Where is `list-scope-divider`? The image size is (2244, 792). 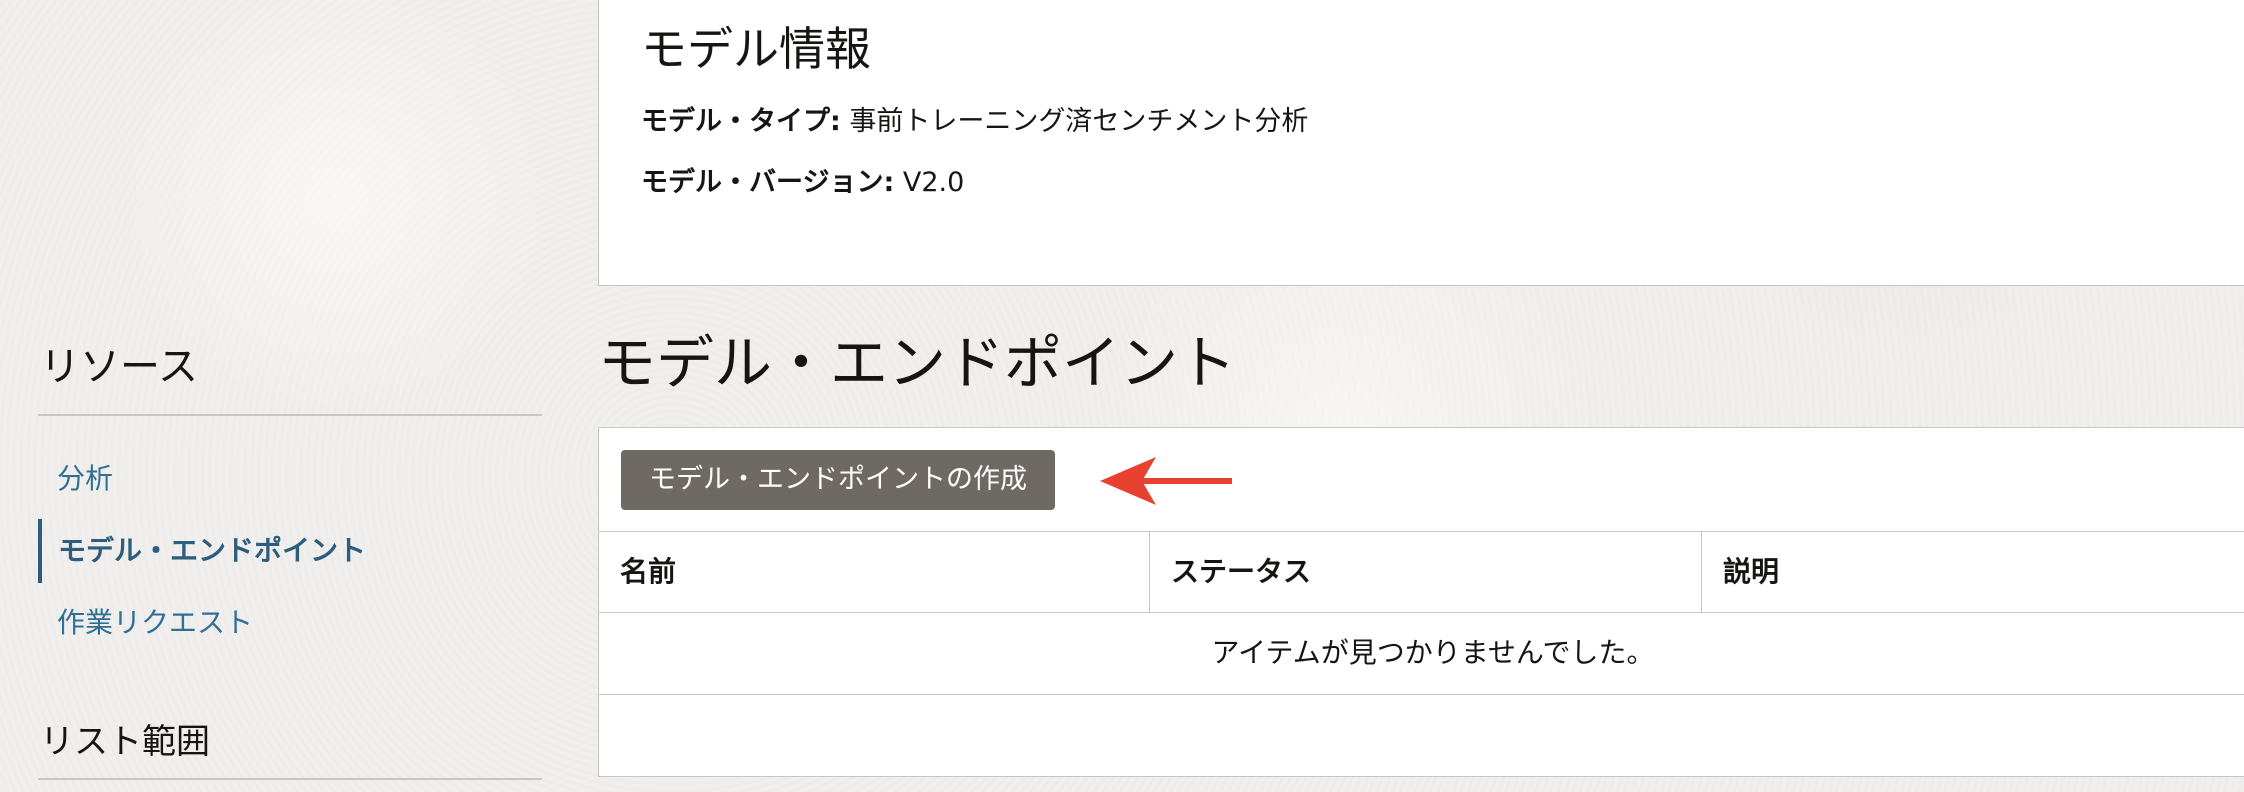
list-scope-divider is located at coordinates (290, 779).